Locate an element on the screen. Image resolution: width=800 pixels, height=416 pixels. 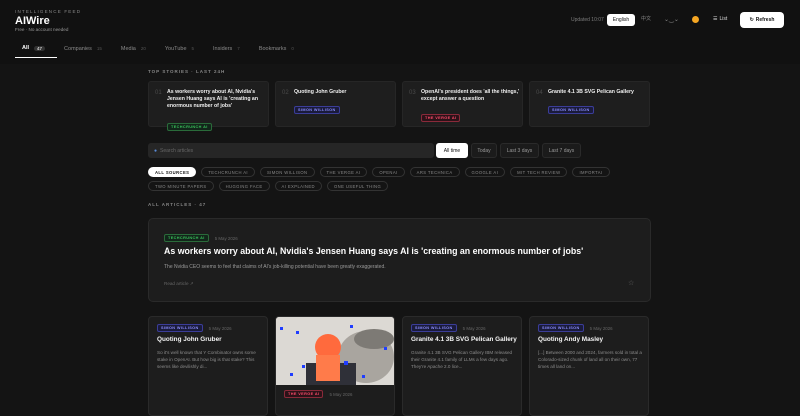
story-number: 04 is located at coordinates (539, 93).